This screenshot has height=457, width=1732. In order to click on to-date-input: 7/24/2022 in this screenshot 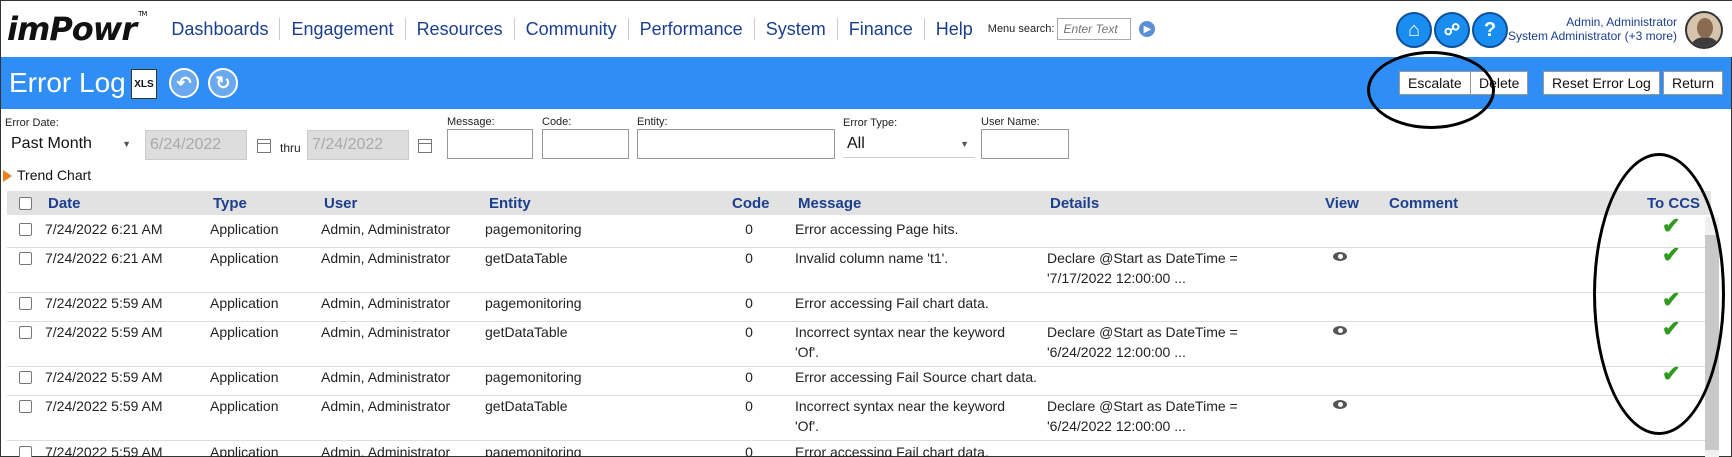, I will do `click(358, 145)`.